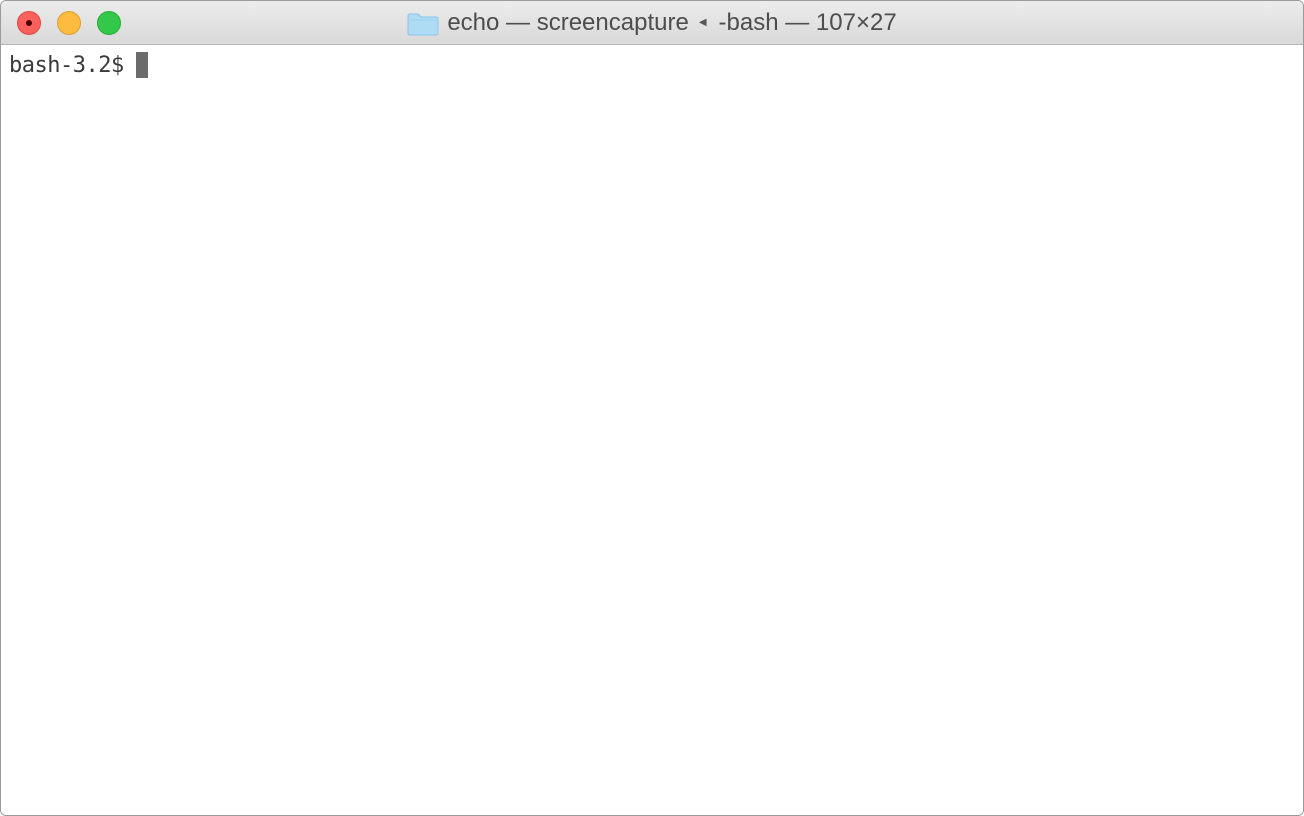 This screenshot has height=816, width=1304. I want to click on title-shell: -bash, so click(748, 22).